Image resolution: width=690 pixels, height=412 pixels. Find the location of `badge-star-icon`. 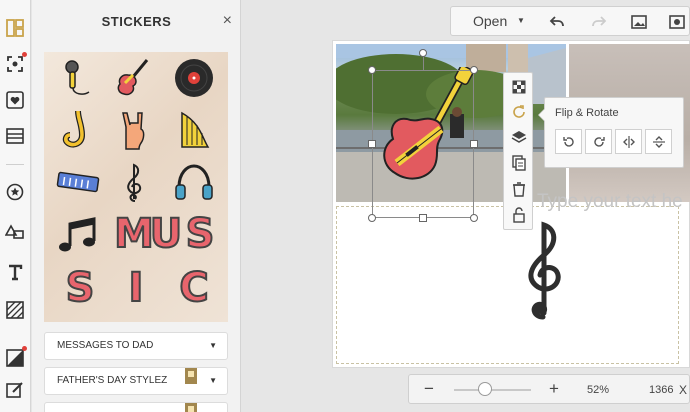

badge-star-icon is located at coordinates (15, 192).